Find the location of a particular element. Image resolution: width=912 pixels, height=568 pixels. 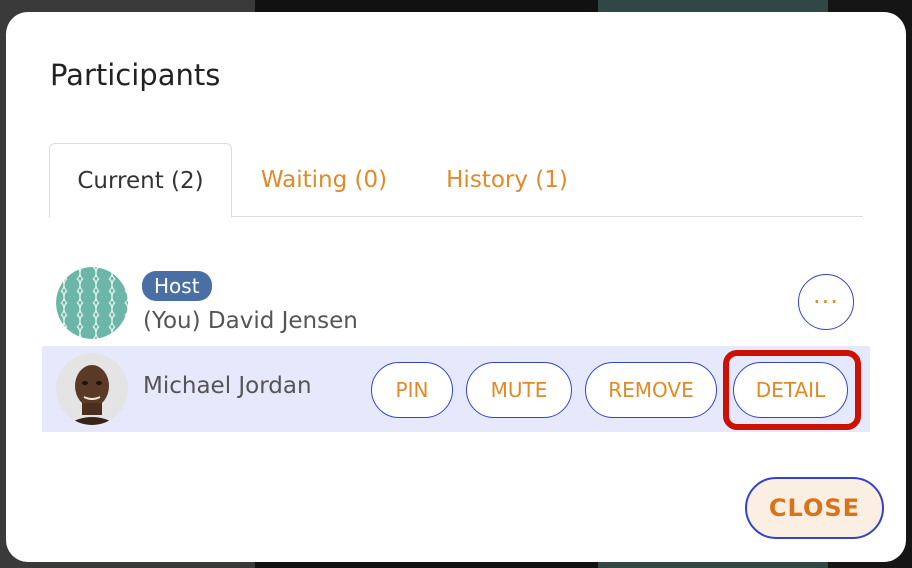

ellipsis-icon: ··· is located at coordinates (826, 302).